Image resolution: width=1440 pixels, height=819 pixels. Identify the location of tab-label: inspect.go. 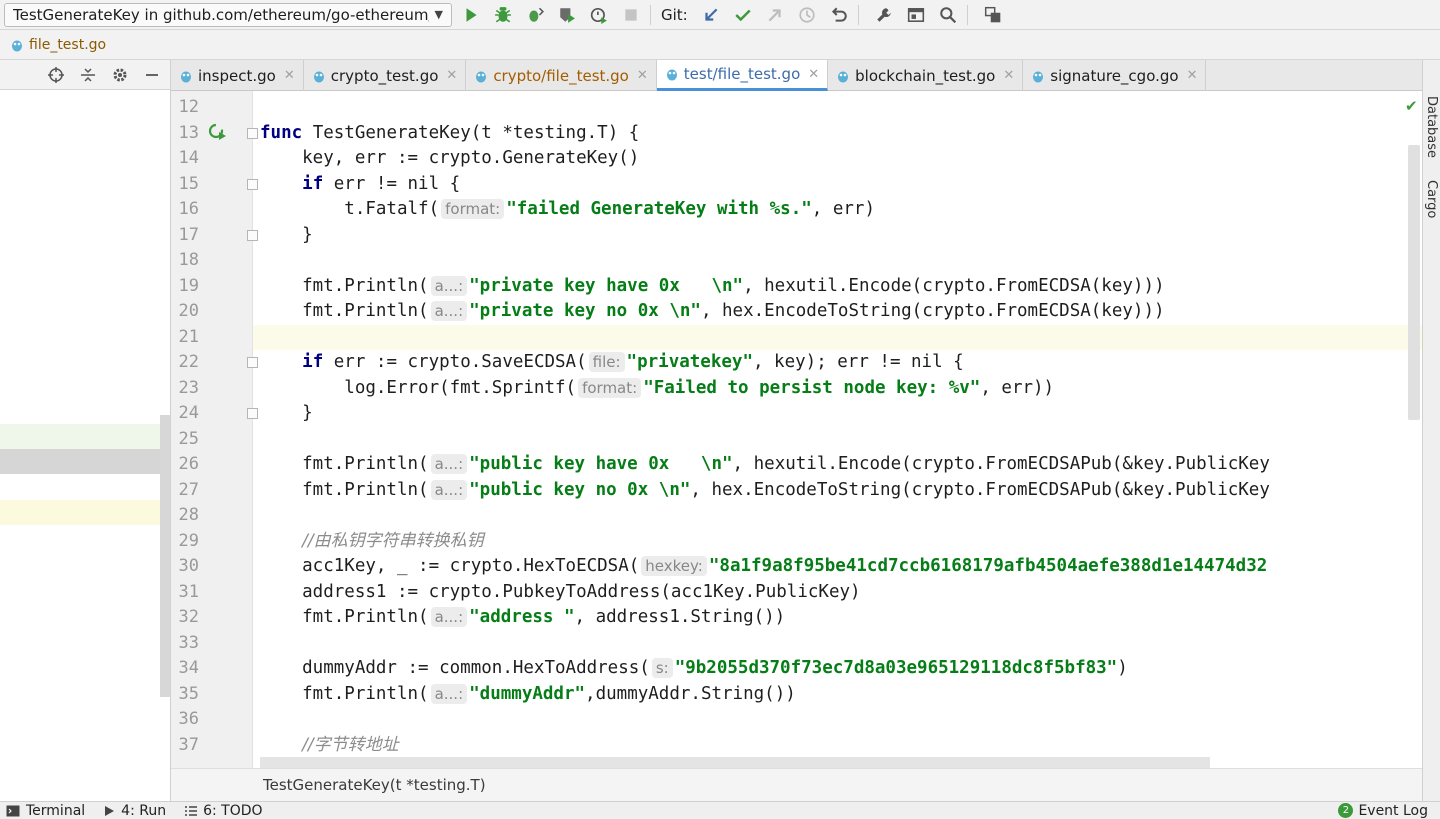
(237, 75).